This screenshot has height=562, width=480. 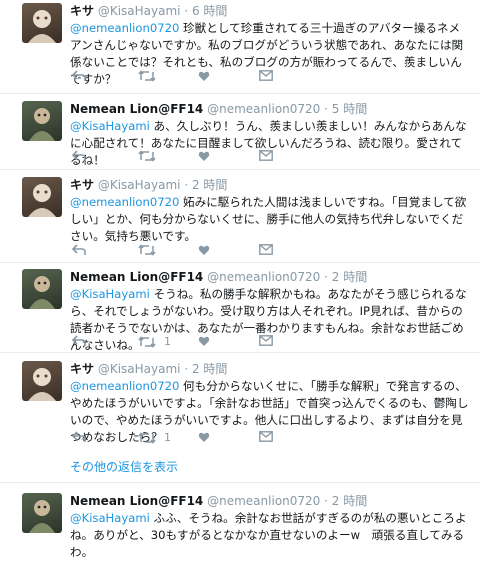 What do you see at coordinates (124, 466) in the screenshot?
I see `show-more-replies-link: その他の返信を表示` at bounding box center [124, 466].